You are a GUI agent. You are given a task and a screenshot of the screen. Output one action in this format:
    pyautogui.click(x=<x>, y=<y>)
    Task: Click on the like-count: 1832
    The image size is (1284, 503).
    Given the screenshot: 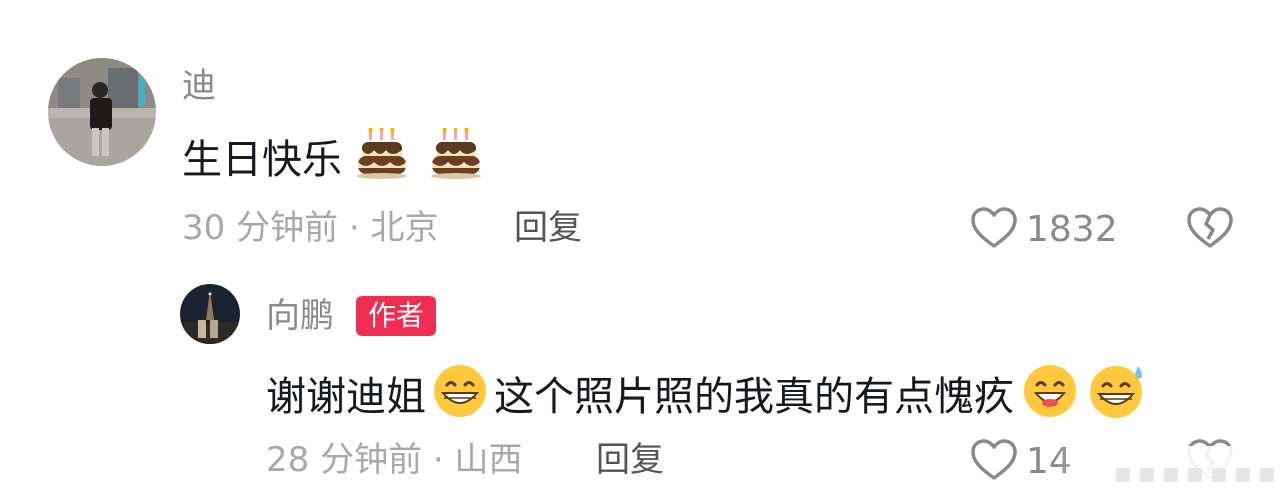 What is the action you would take?
    pyautogui.click(x=1072, y=229)
    